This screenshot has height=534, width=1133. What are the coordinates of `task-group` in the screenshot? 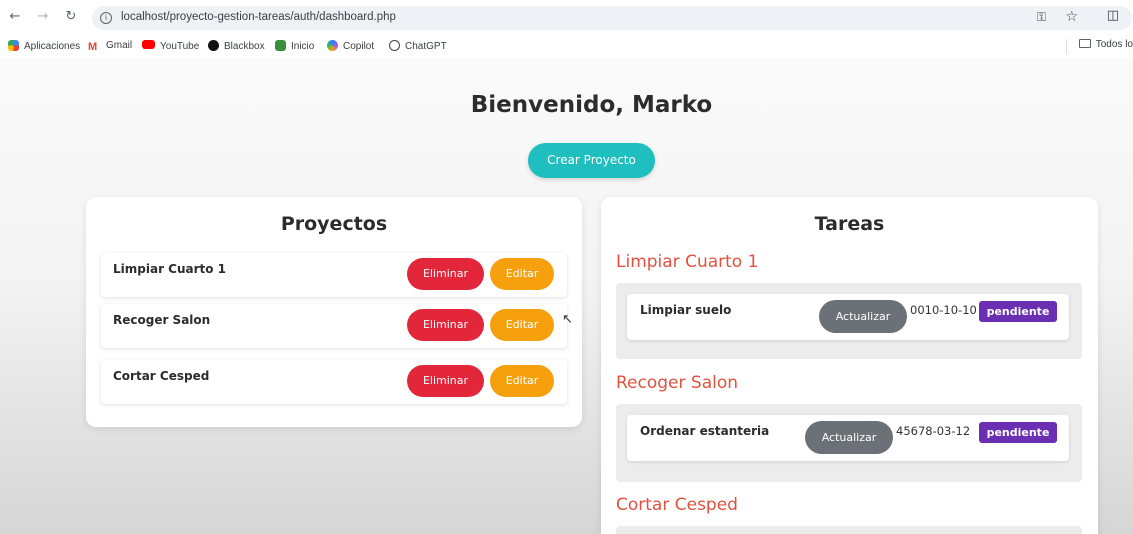 It's located at (849, 530).